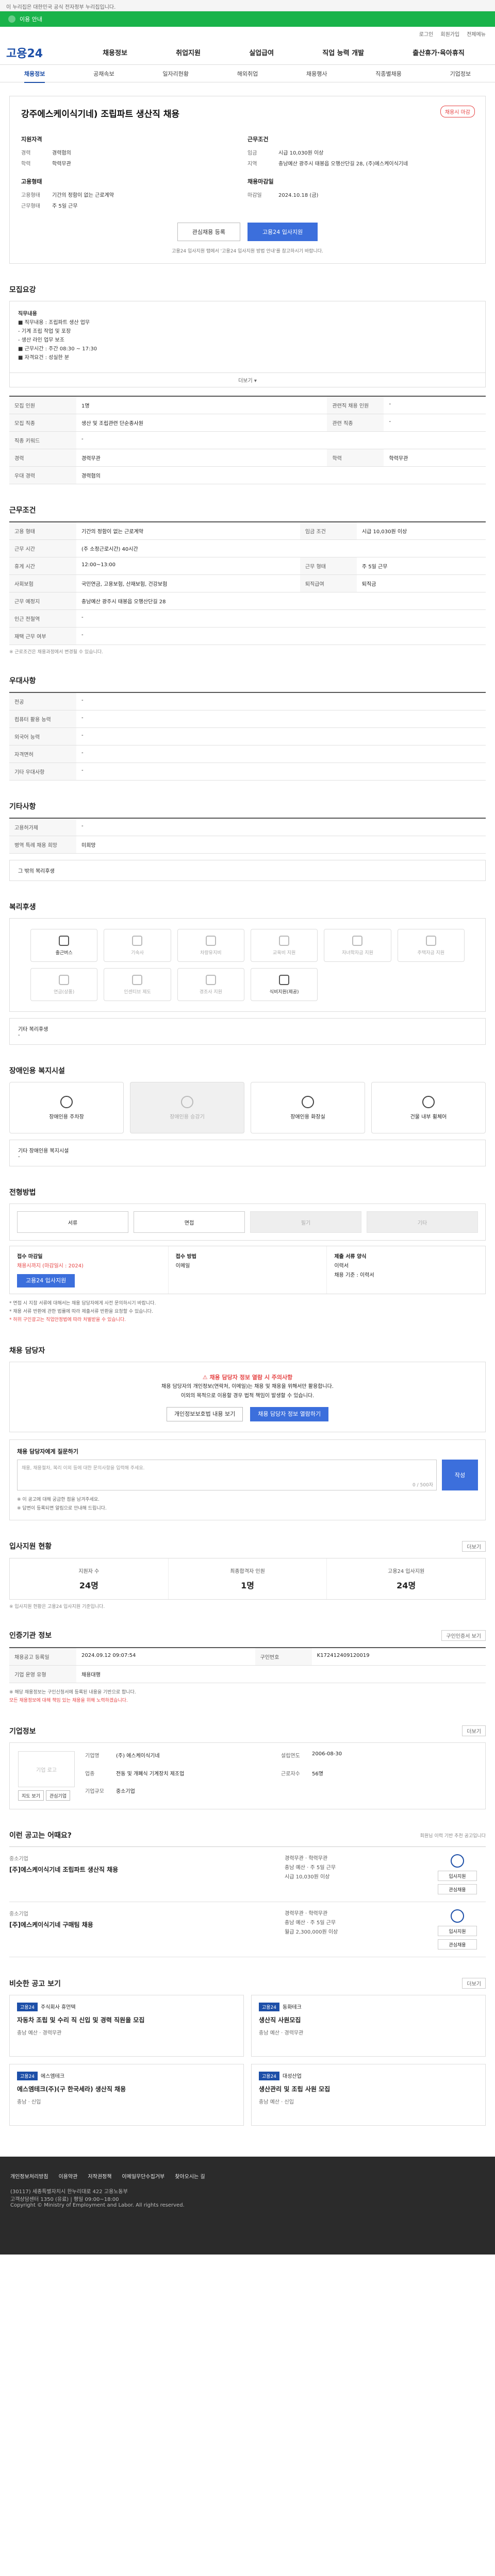 The width and height of the screenshot is (495, 2576). What do you see at coordinates (29, 2176) in the screenshot?
I see `footer-link: 개인정보처리방침` at bounding box center [29, 2176].